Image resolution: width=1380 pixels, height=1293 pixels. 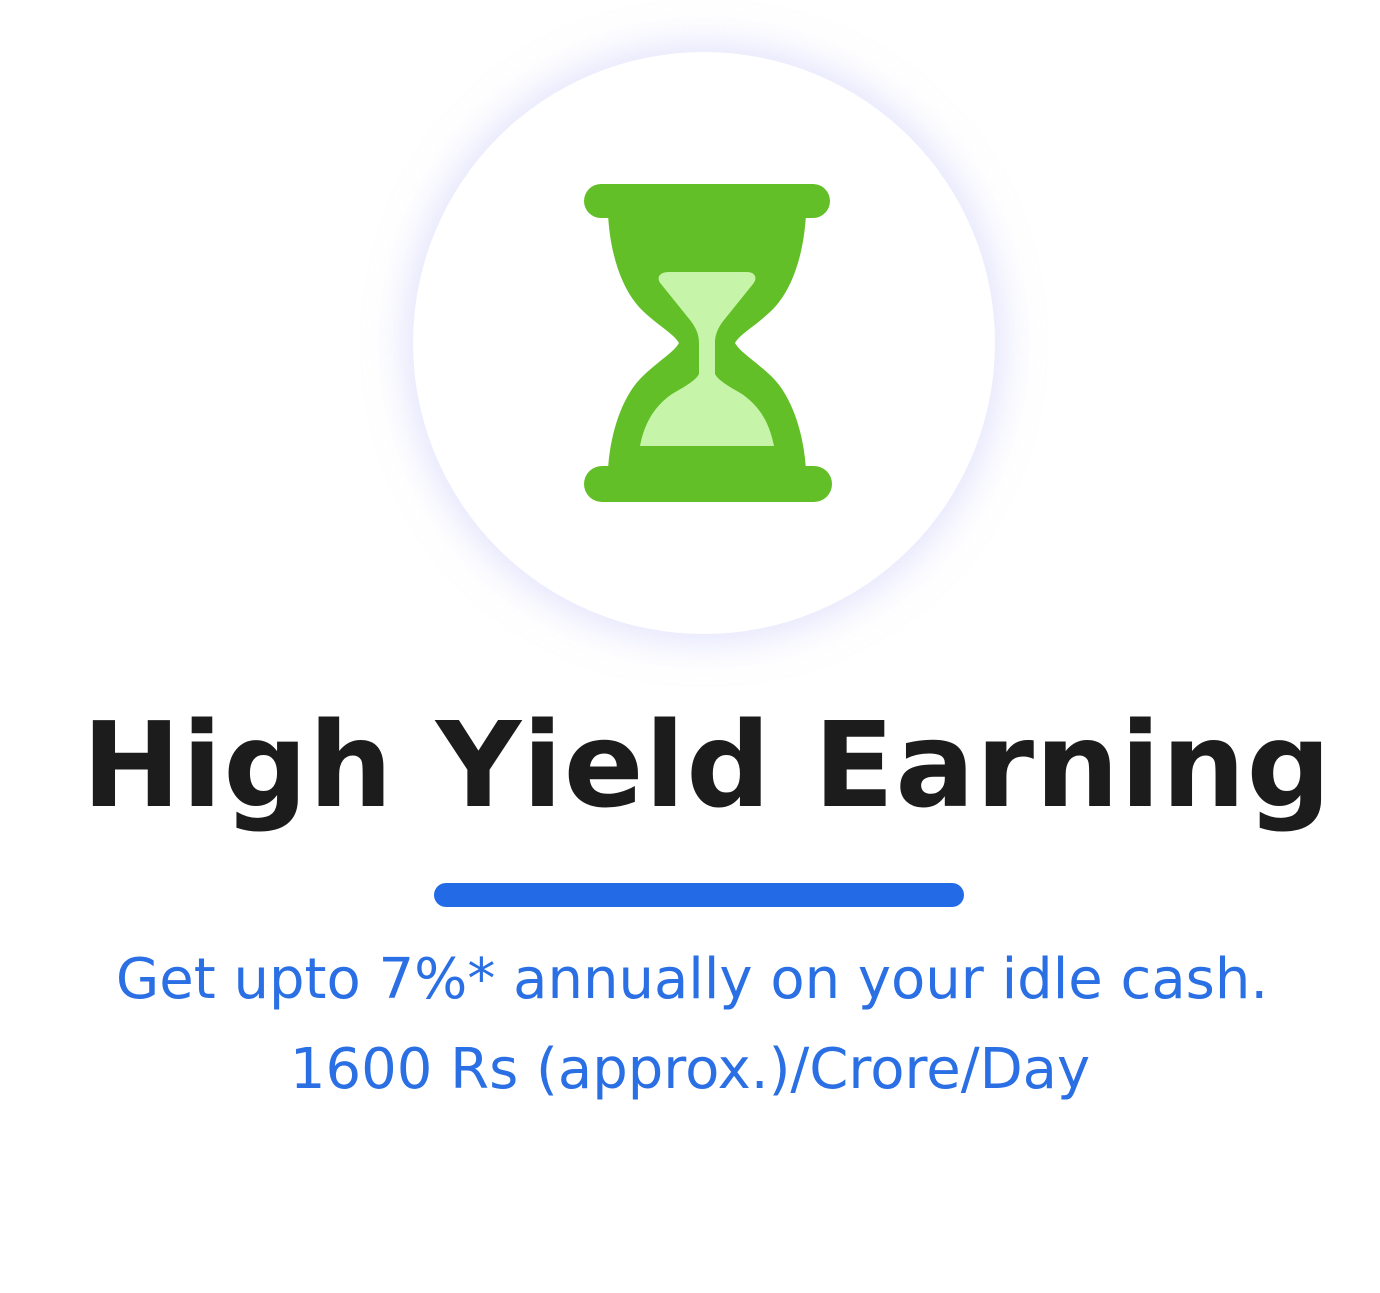 I want to click on feature-title: High Yield Earning, so click(x=707, y=765).